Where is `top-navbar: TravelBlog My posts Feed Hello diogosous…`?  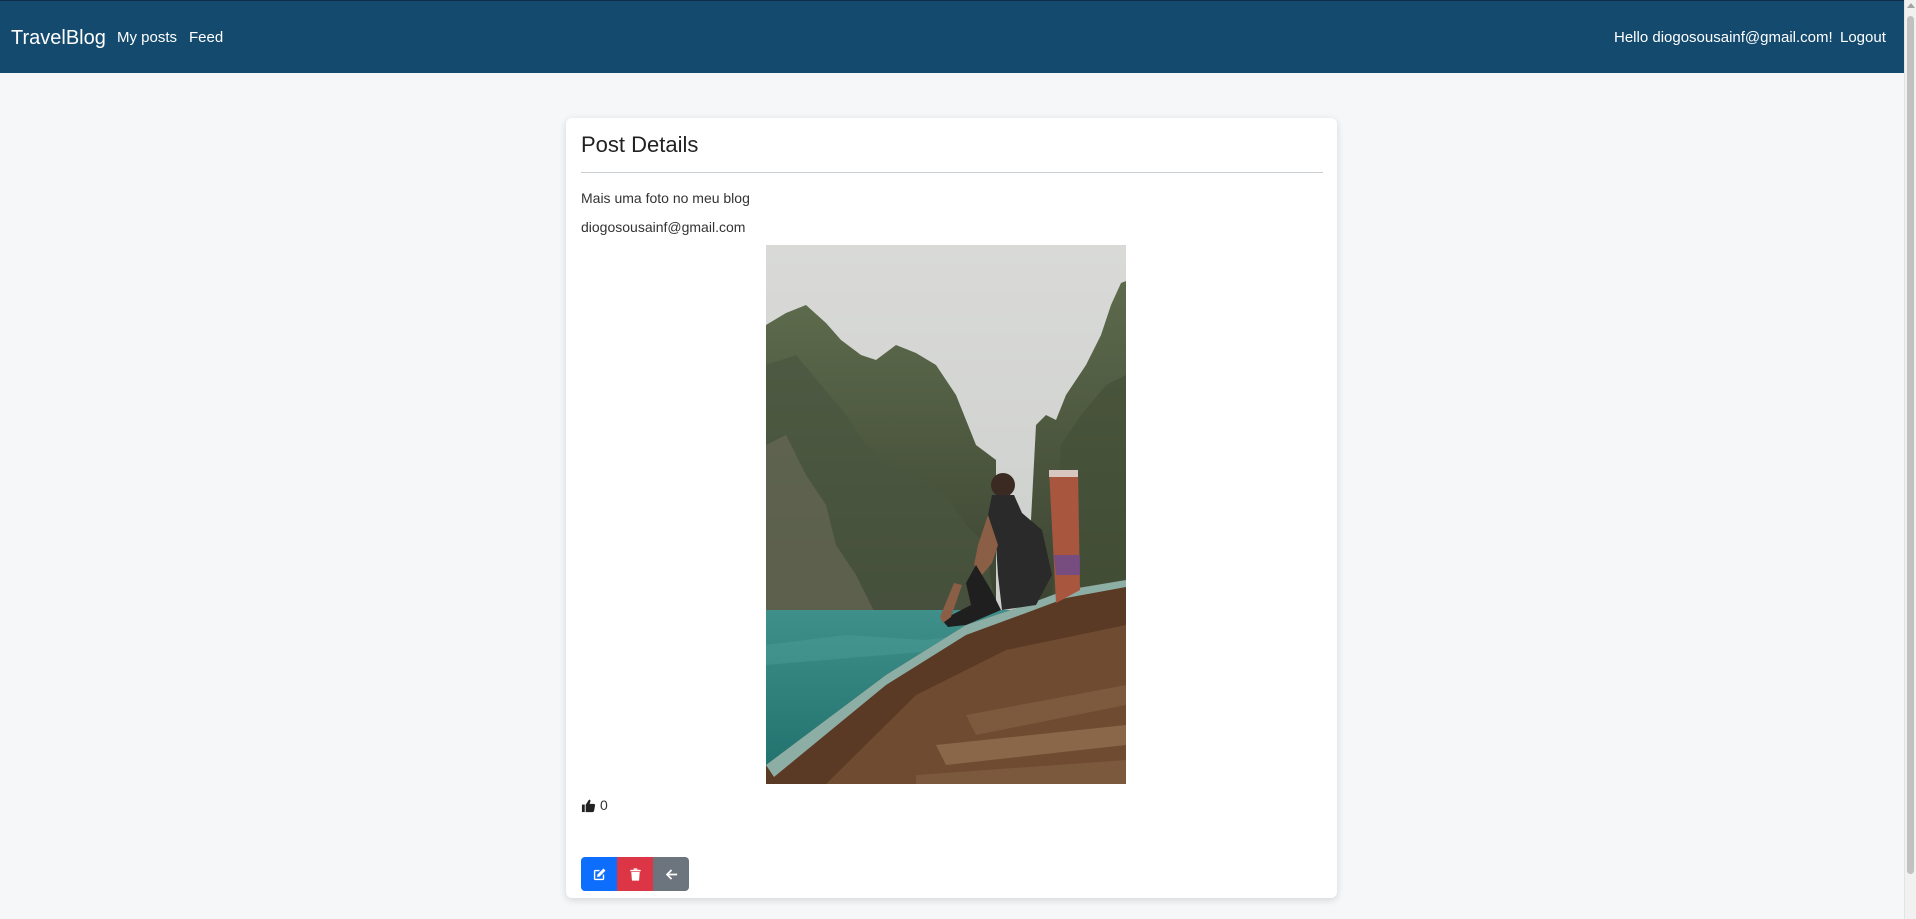 top-navbar: TravelBlog My posts Feed Hello diogosous… is located at coordinates (952, 36).